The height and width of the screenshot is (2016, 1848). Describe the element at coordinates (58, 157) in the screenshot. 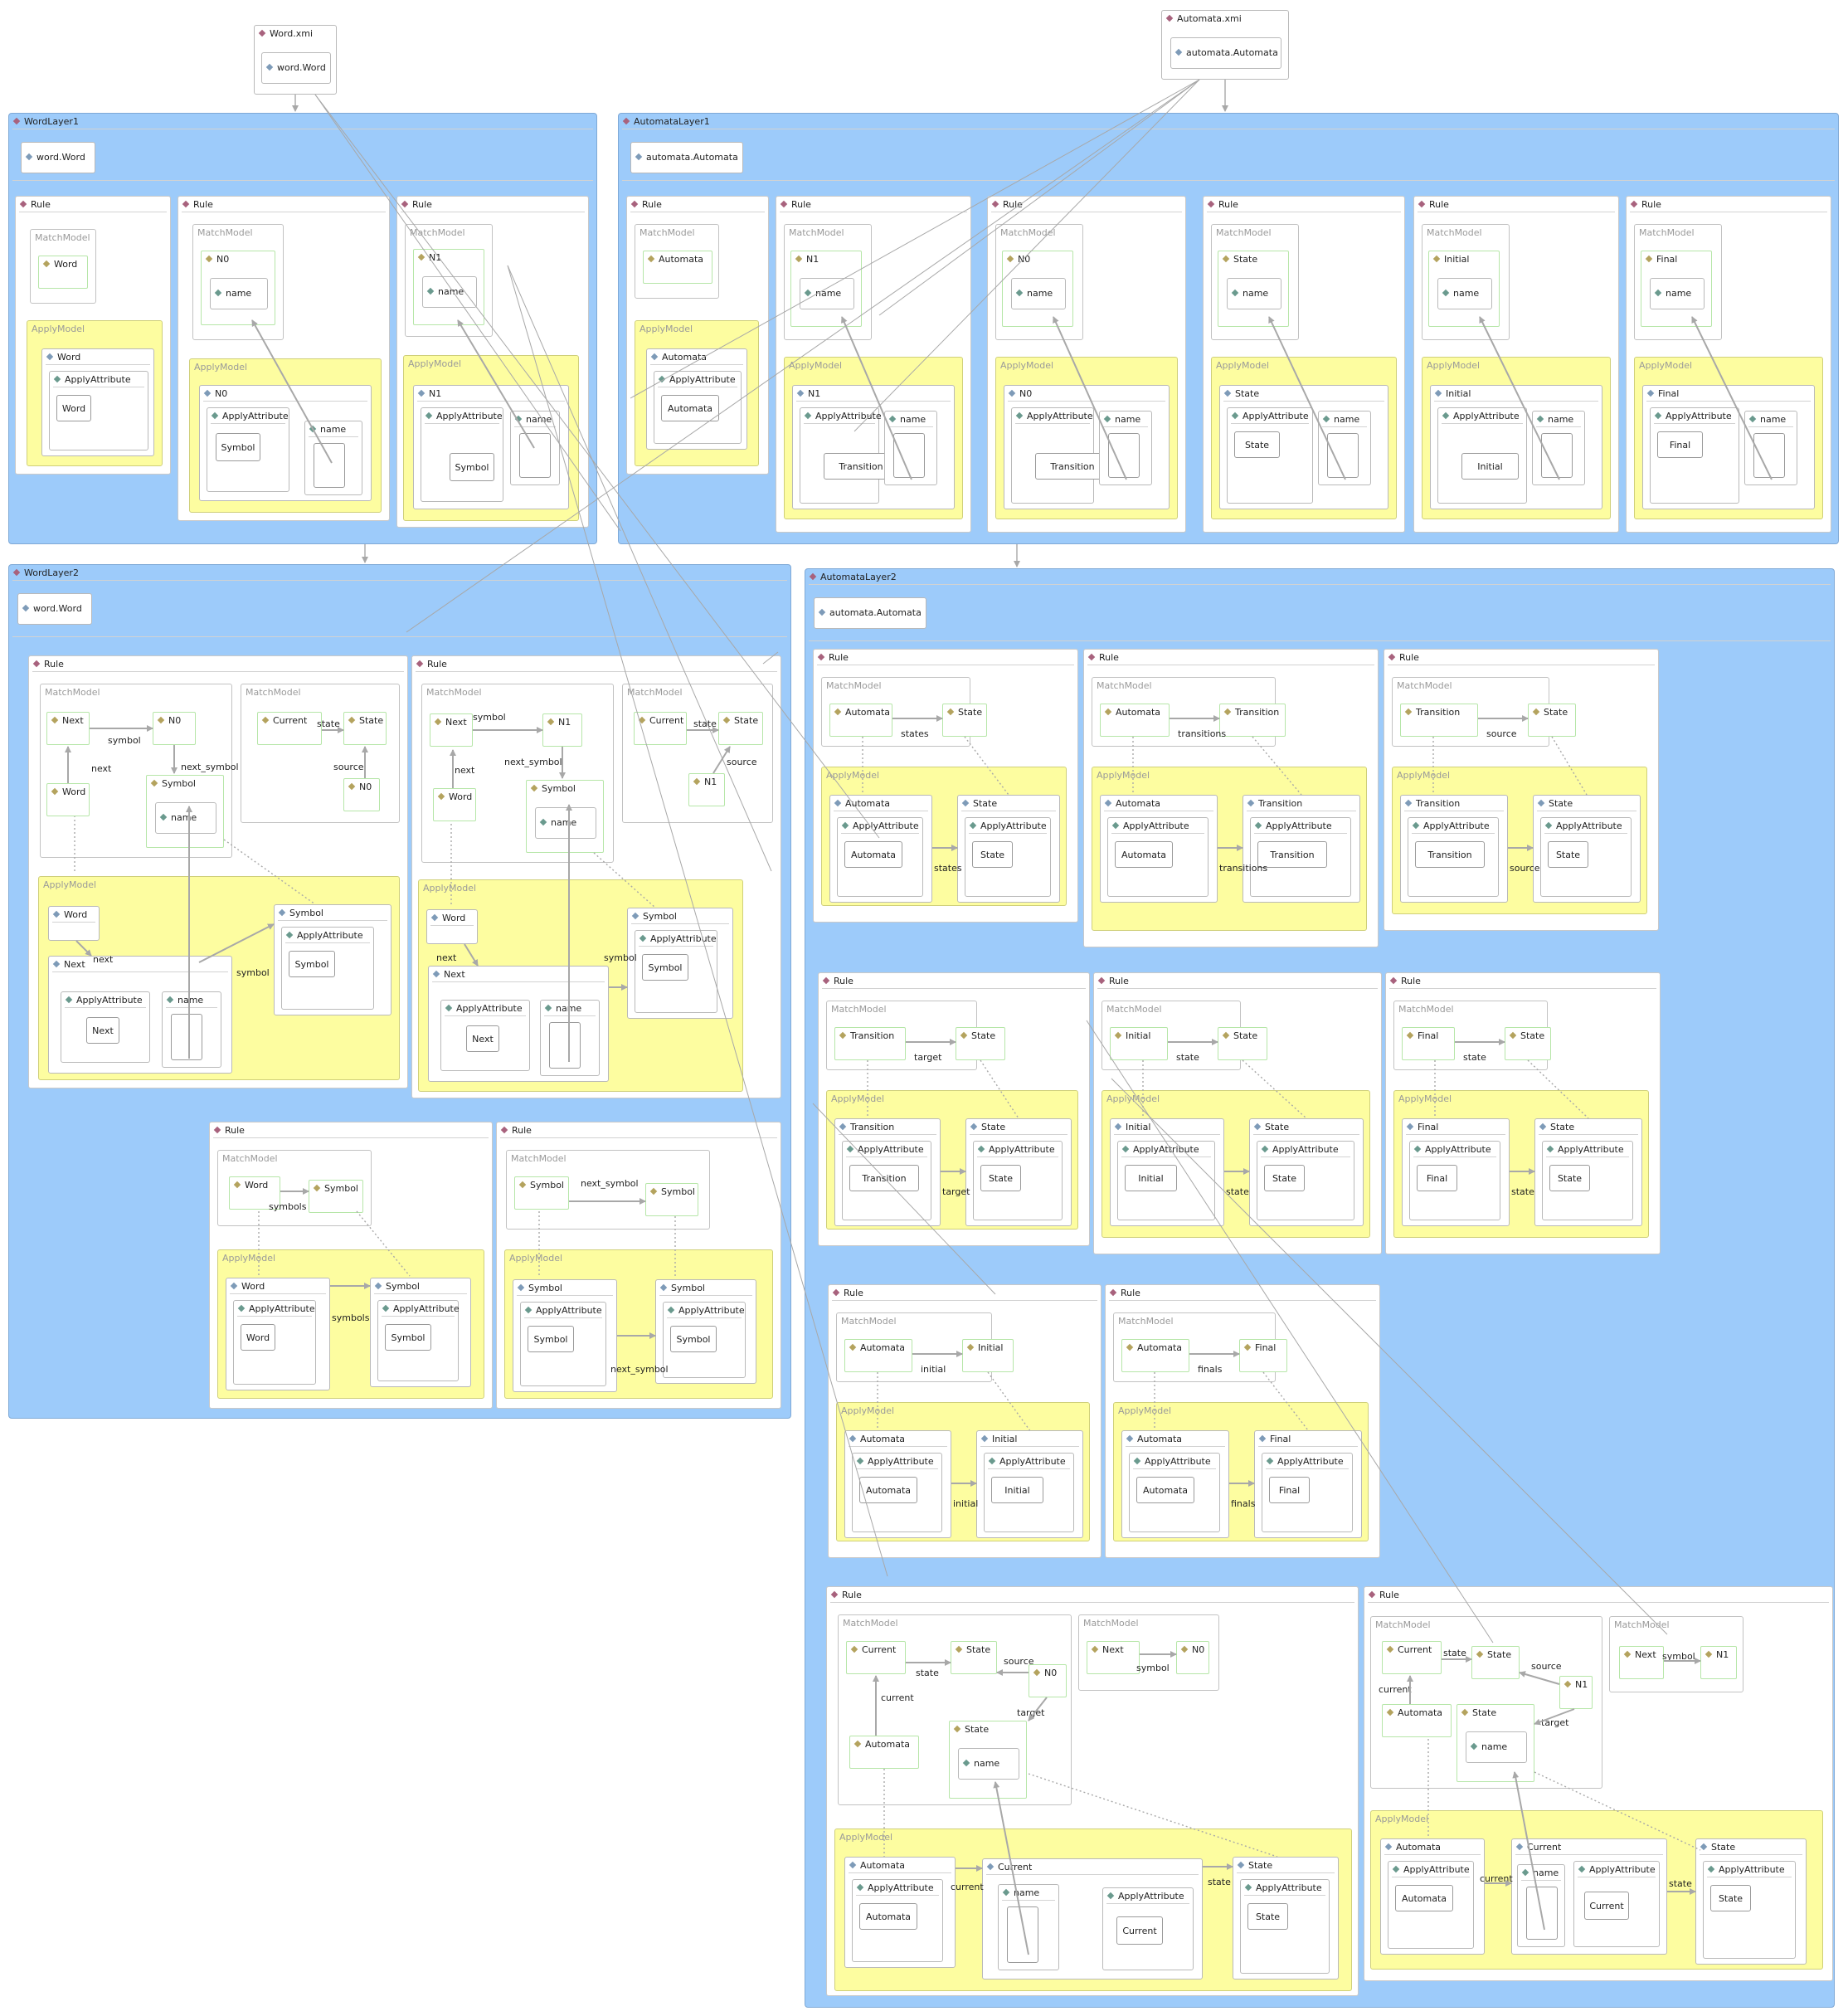

I see `layer-model-object: word.Word` at that location.